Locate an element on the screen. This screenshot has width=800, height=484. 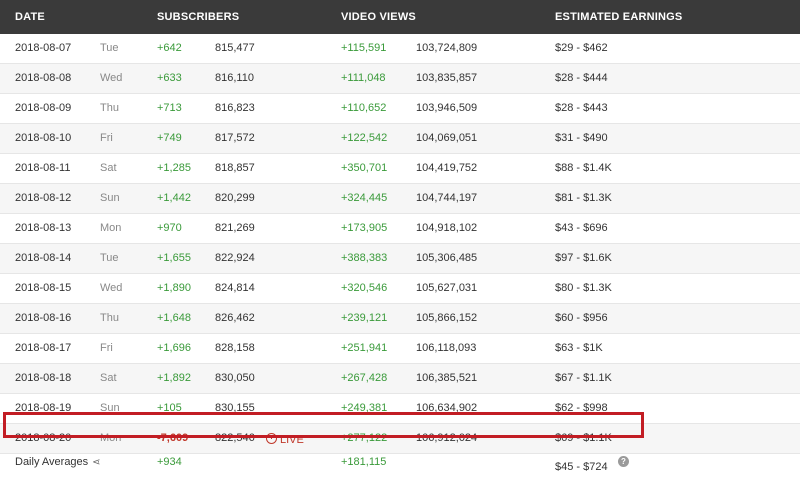
row-subscriber-change: +105 is located at coordinates (169, 408).